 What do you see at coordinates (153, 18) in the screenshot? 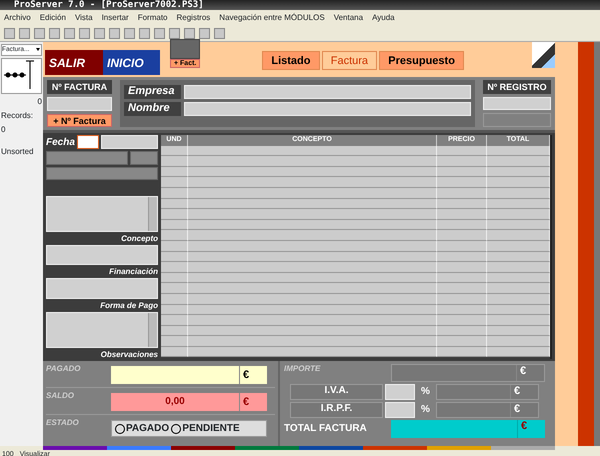
I see `menu-item: Formato` at bounding box center [153, 18].